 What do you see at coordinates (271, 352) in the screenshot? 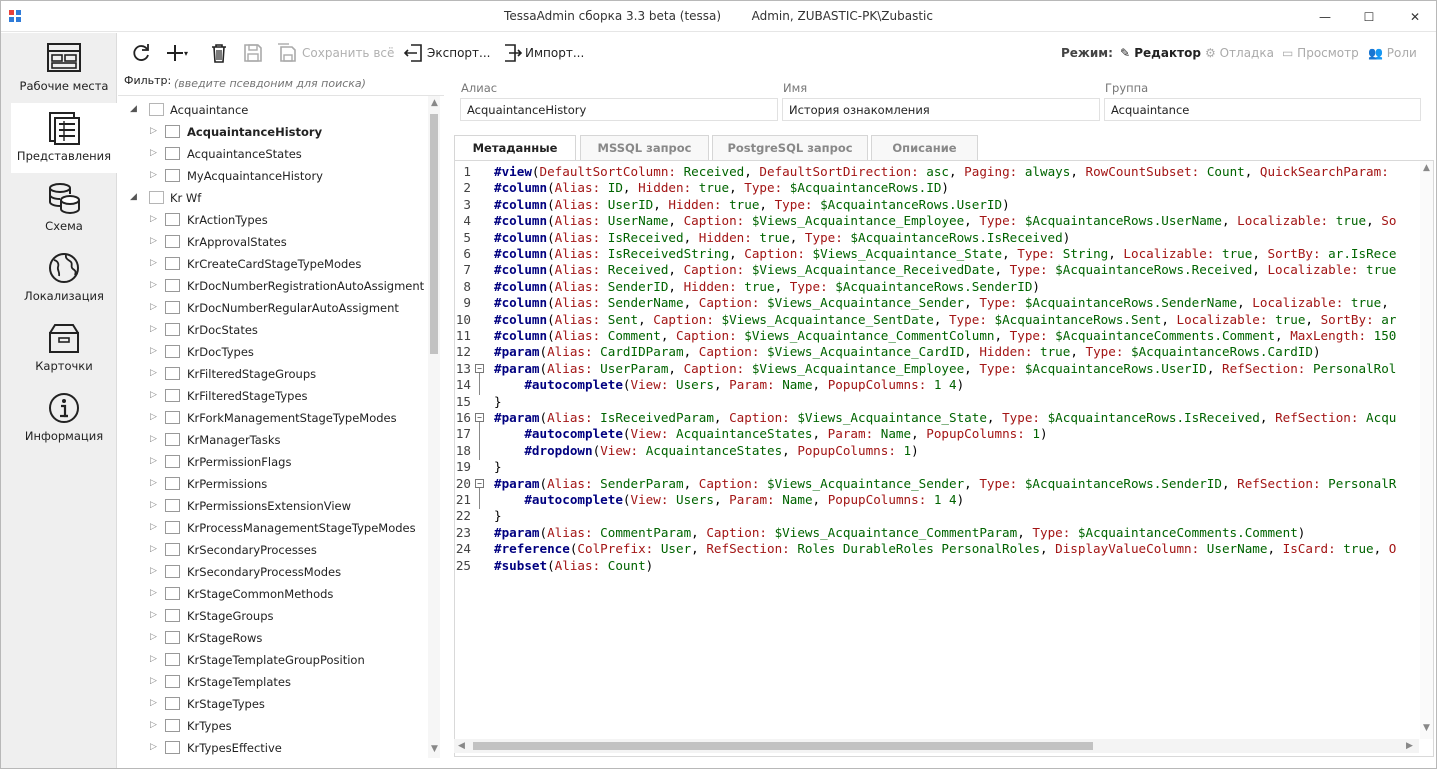
I see `tree-item: ▷ KrDocTypes` at bounding box center [271, 352].